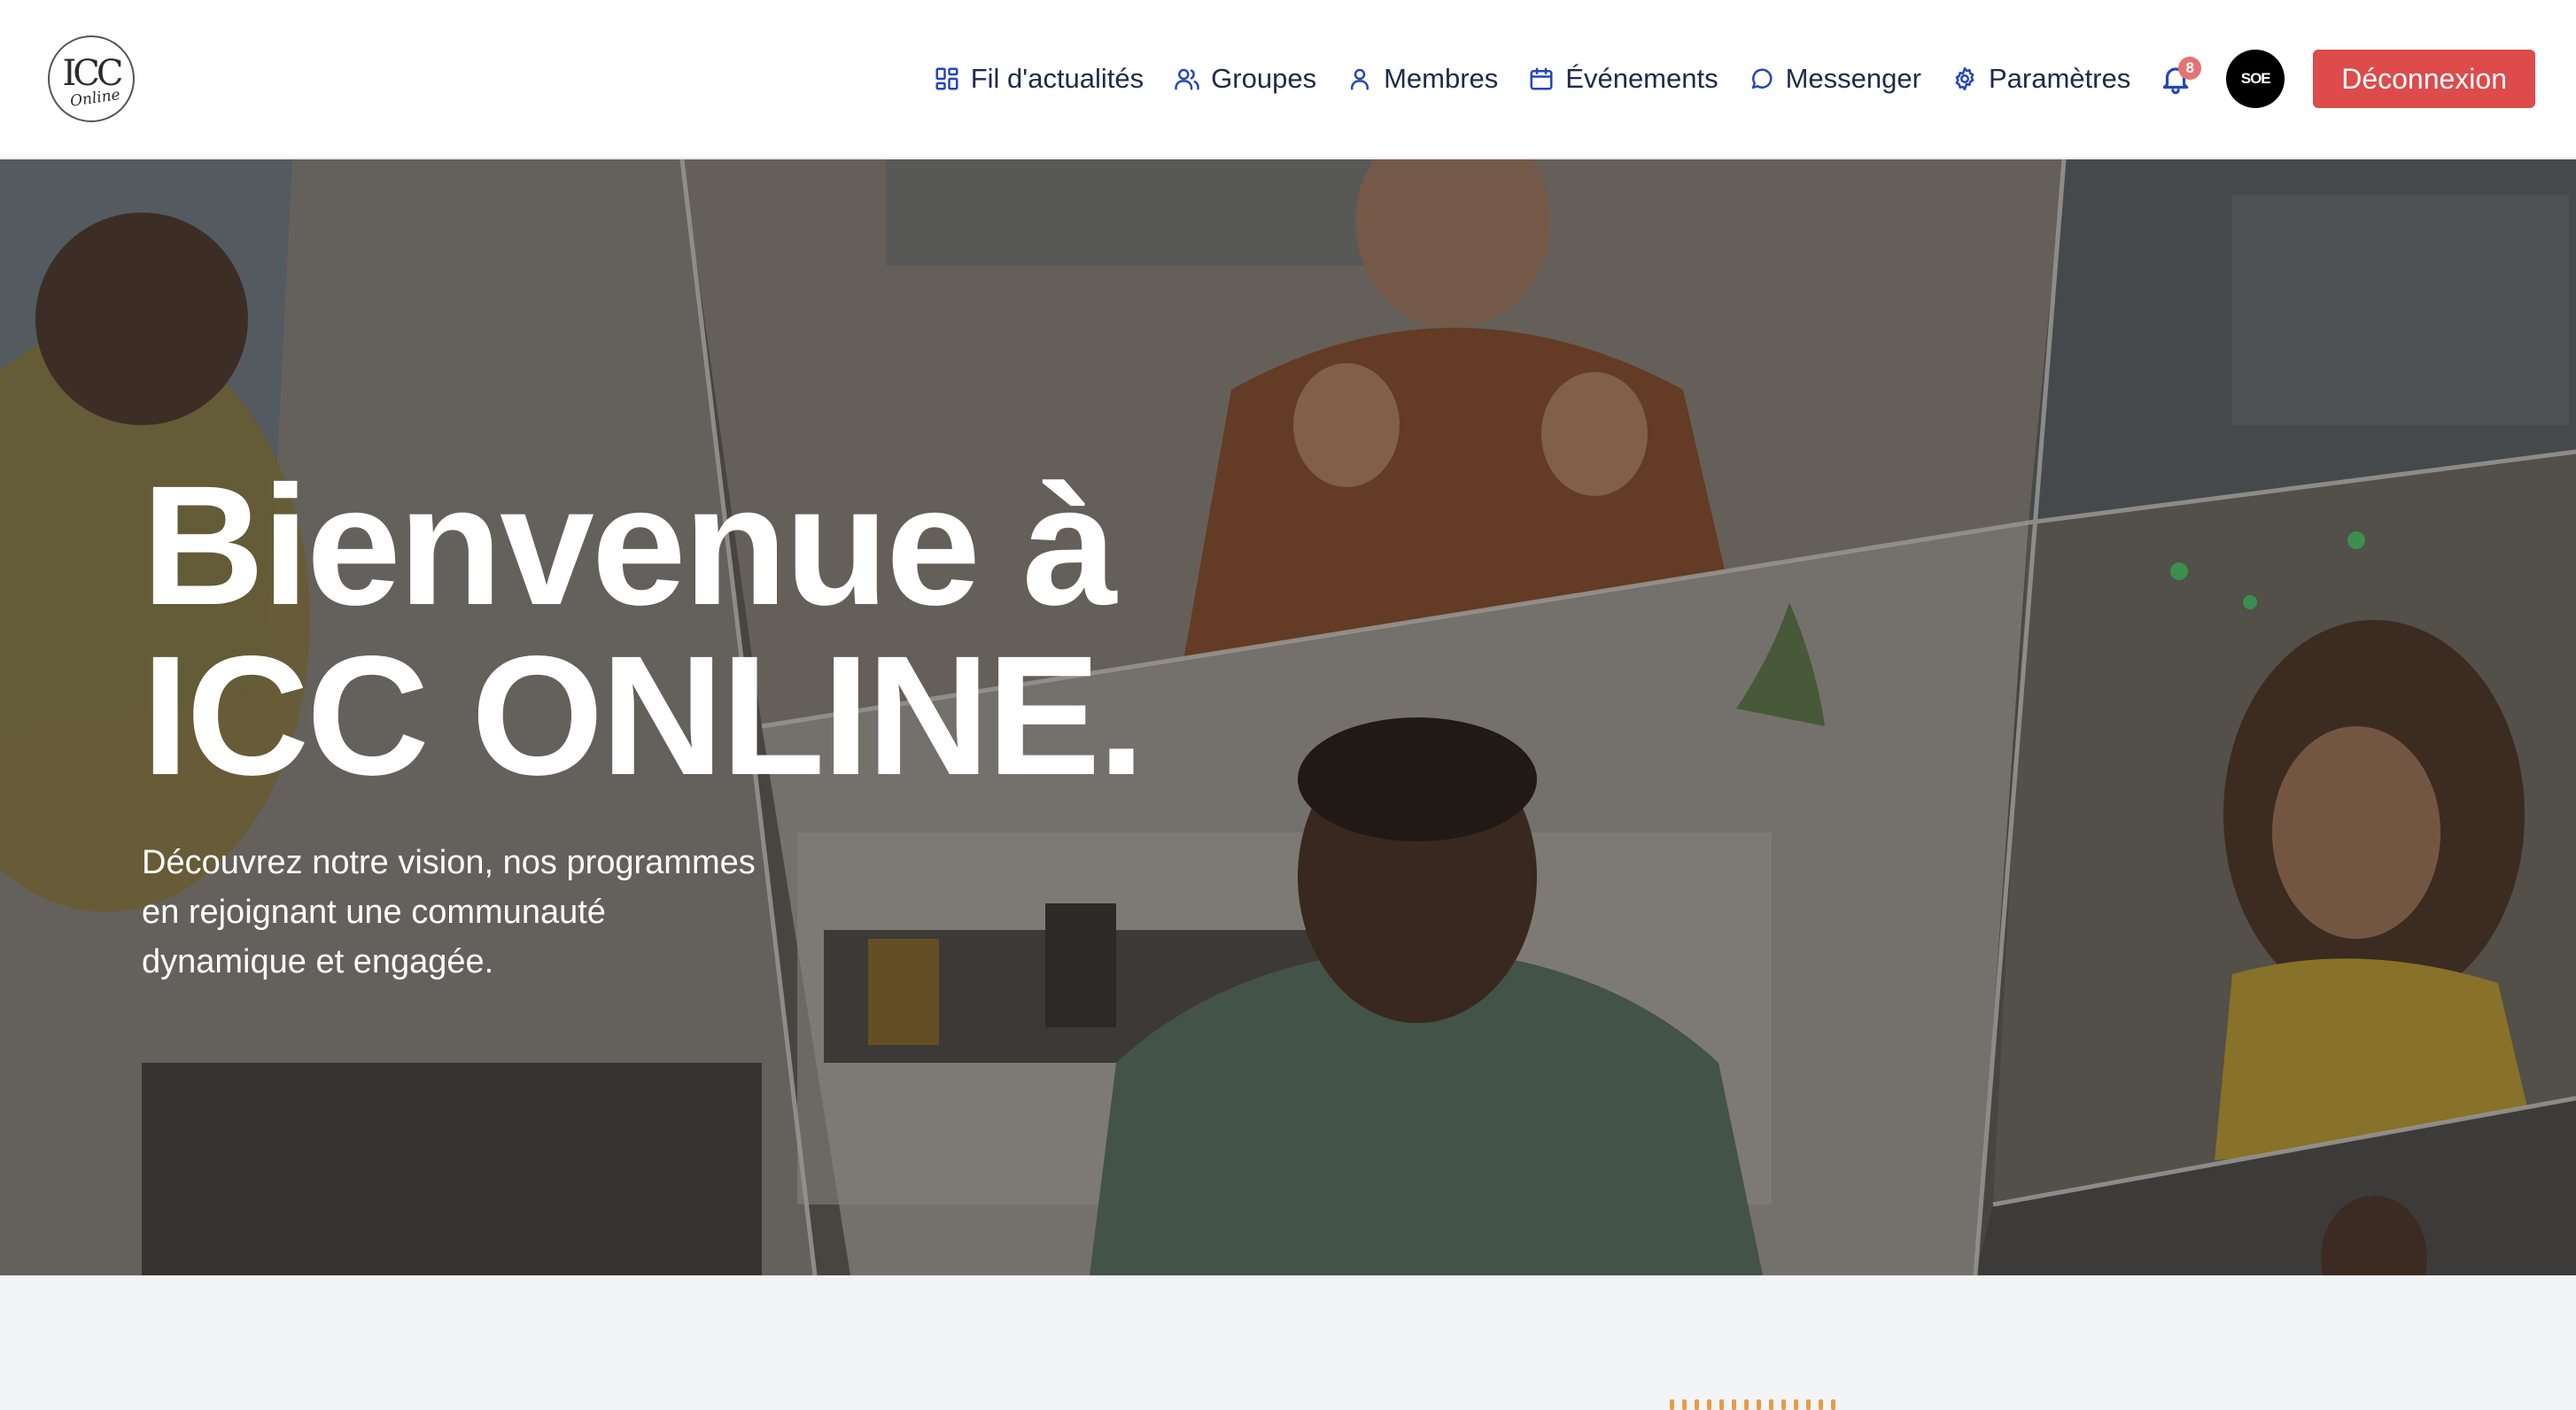  What do you see at coordinates (1642, 79) in the screenshot?
I see `nav-item-label: Événements` at bounding box center [1642, 79].